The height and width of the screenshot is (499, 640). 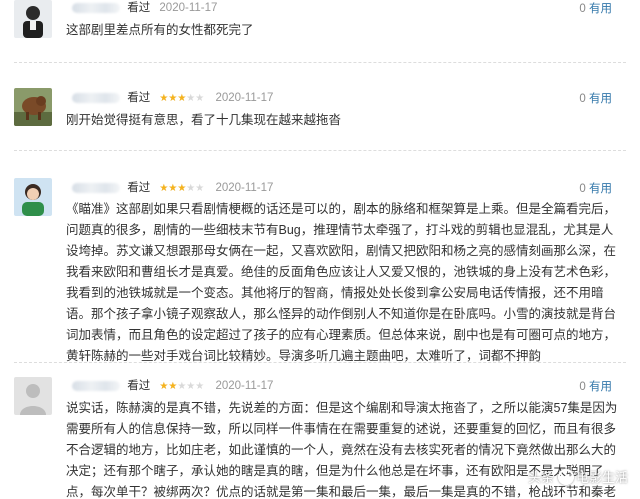 I want to click on watermark-right: 电影生活, so click(x=601, y=477).